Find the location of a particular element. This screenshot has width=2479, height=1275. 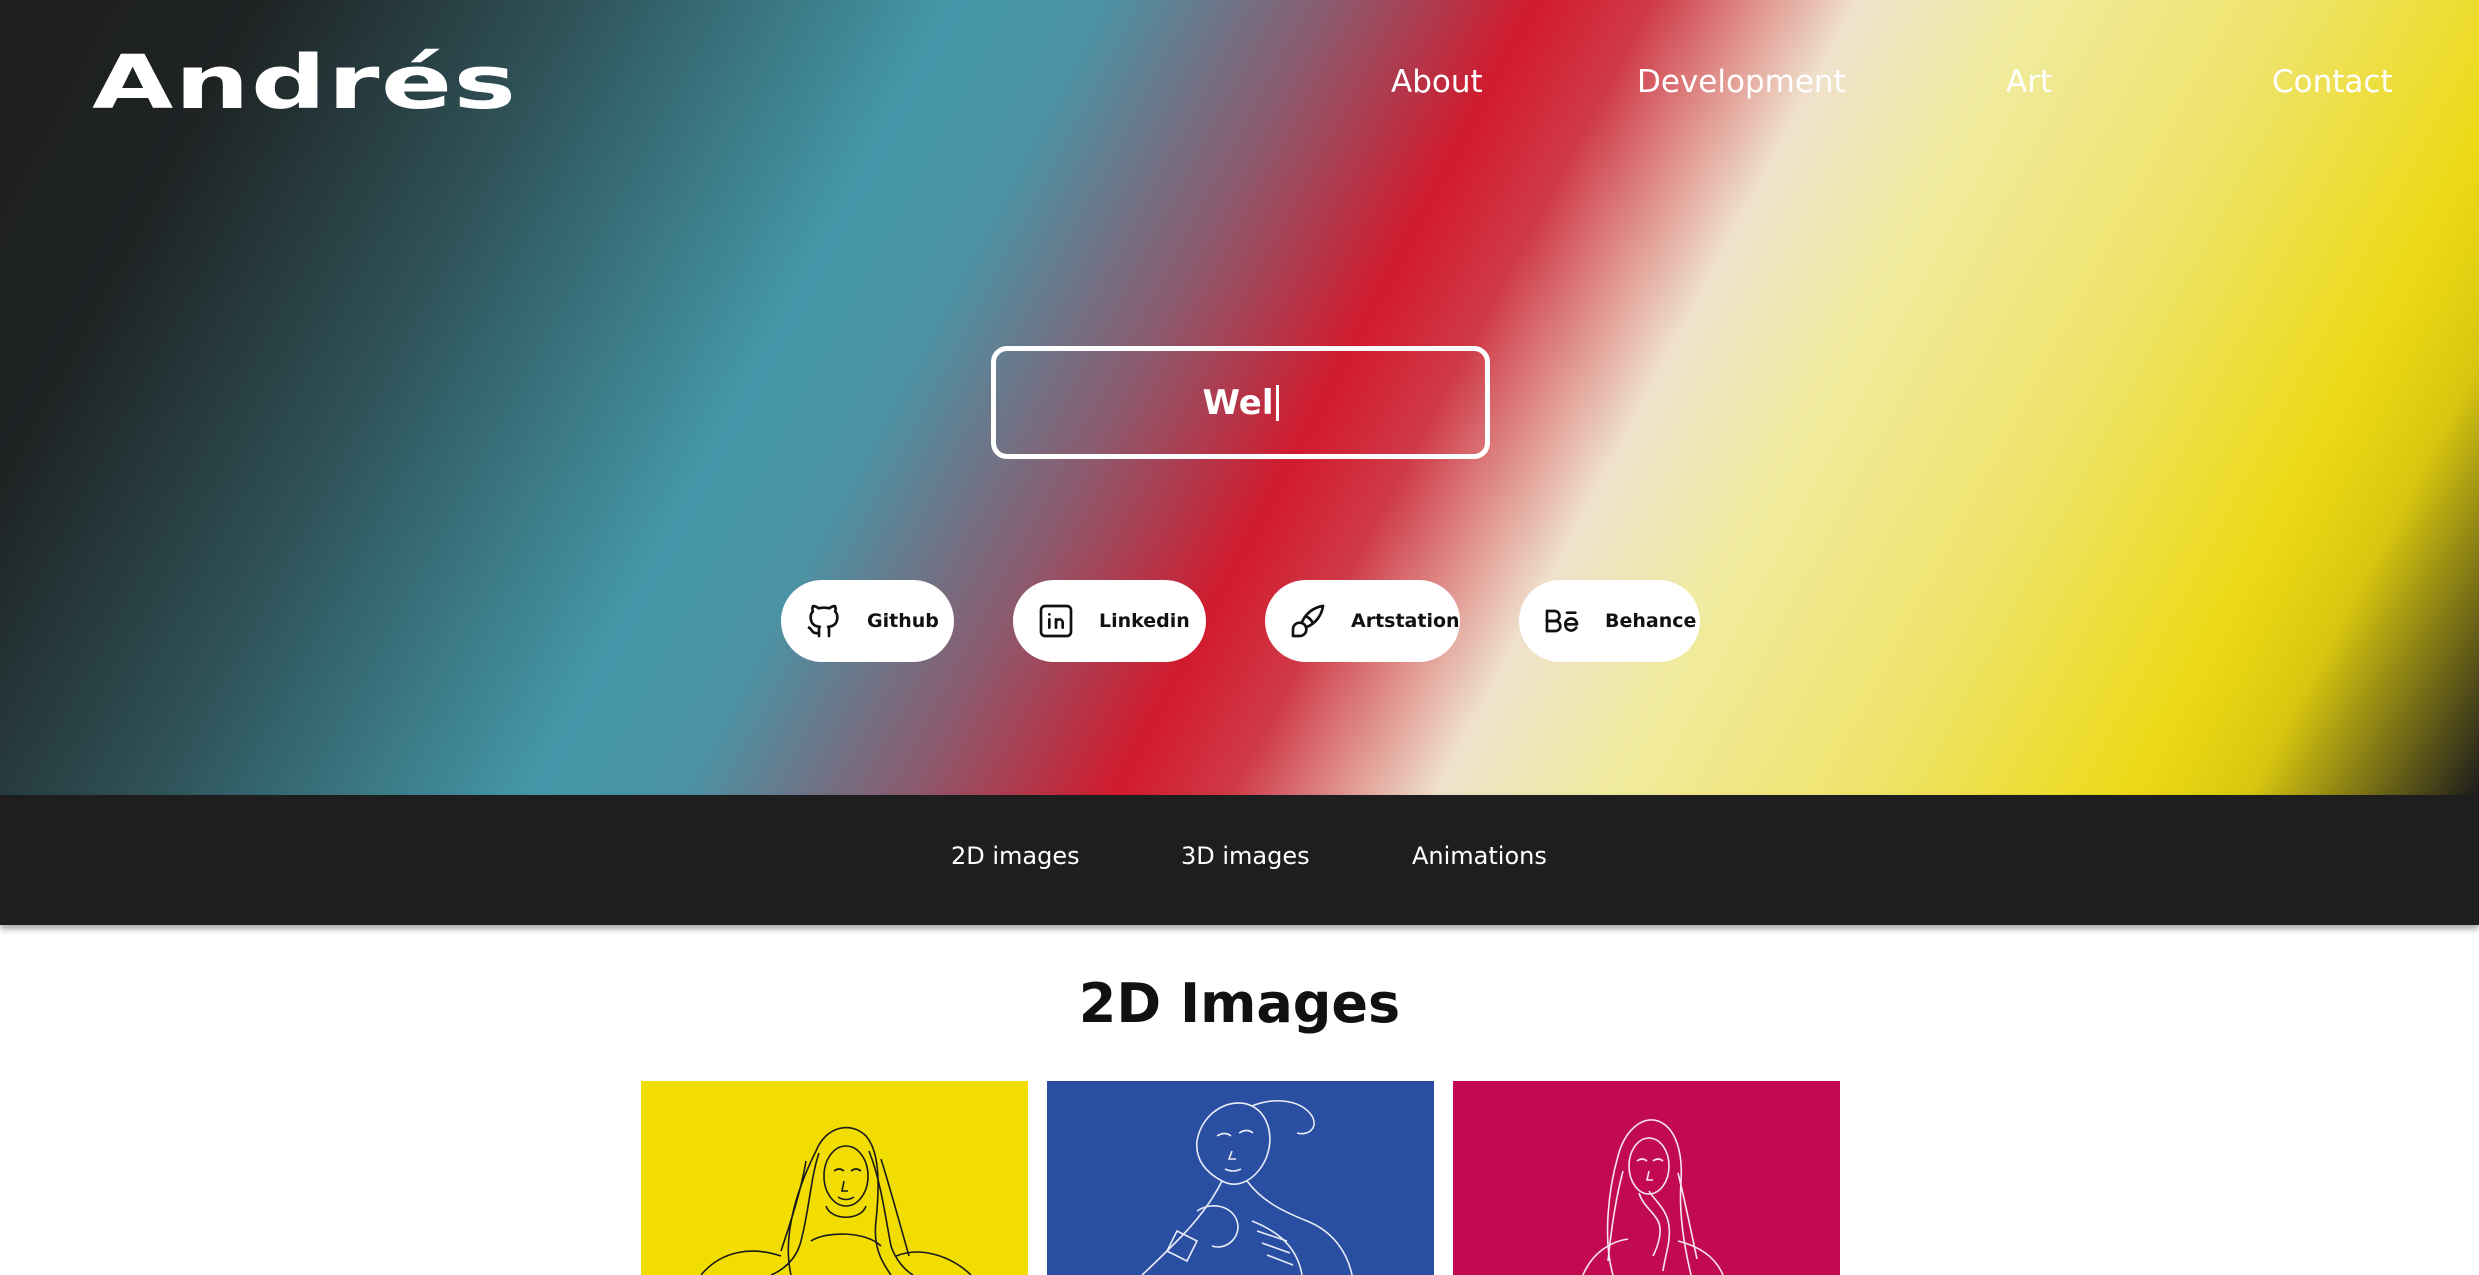

artstation-button: Artstation is located at coordinates (1362, 621).